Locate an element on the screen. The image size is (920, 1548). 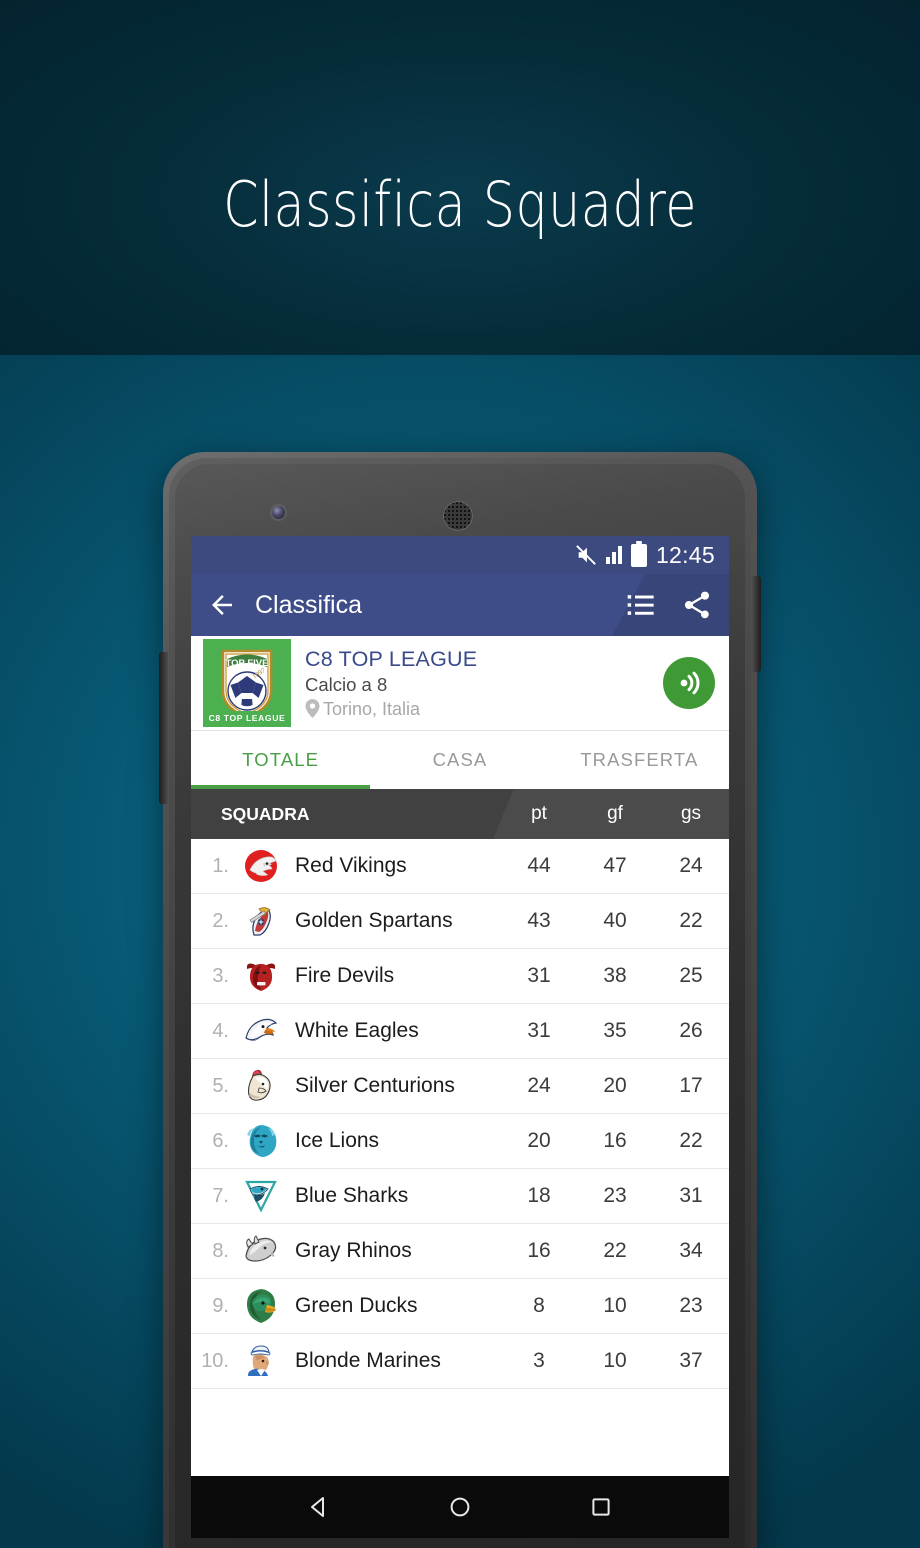
spartan-eagle-logo is located at coordinates (261, 921).